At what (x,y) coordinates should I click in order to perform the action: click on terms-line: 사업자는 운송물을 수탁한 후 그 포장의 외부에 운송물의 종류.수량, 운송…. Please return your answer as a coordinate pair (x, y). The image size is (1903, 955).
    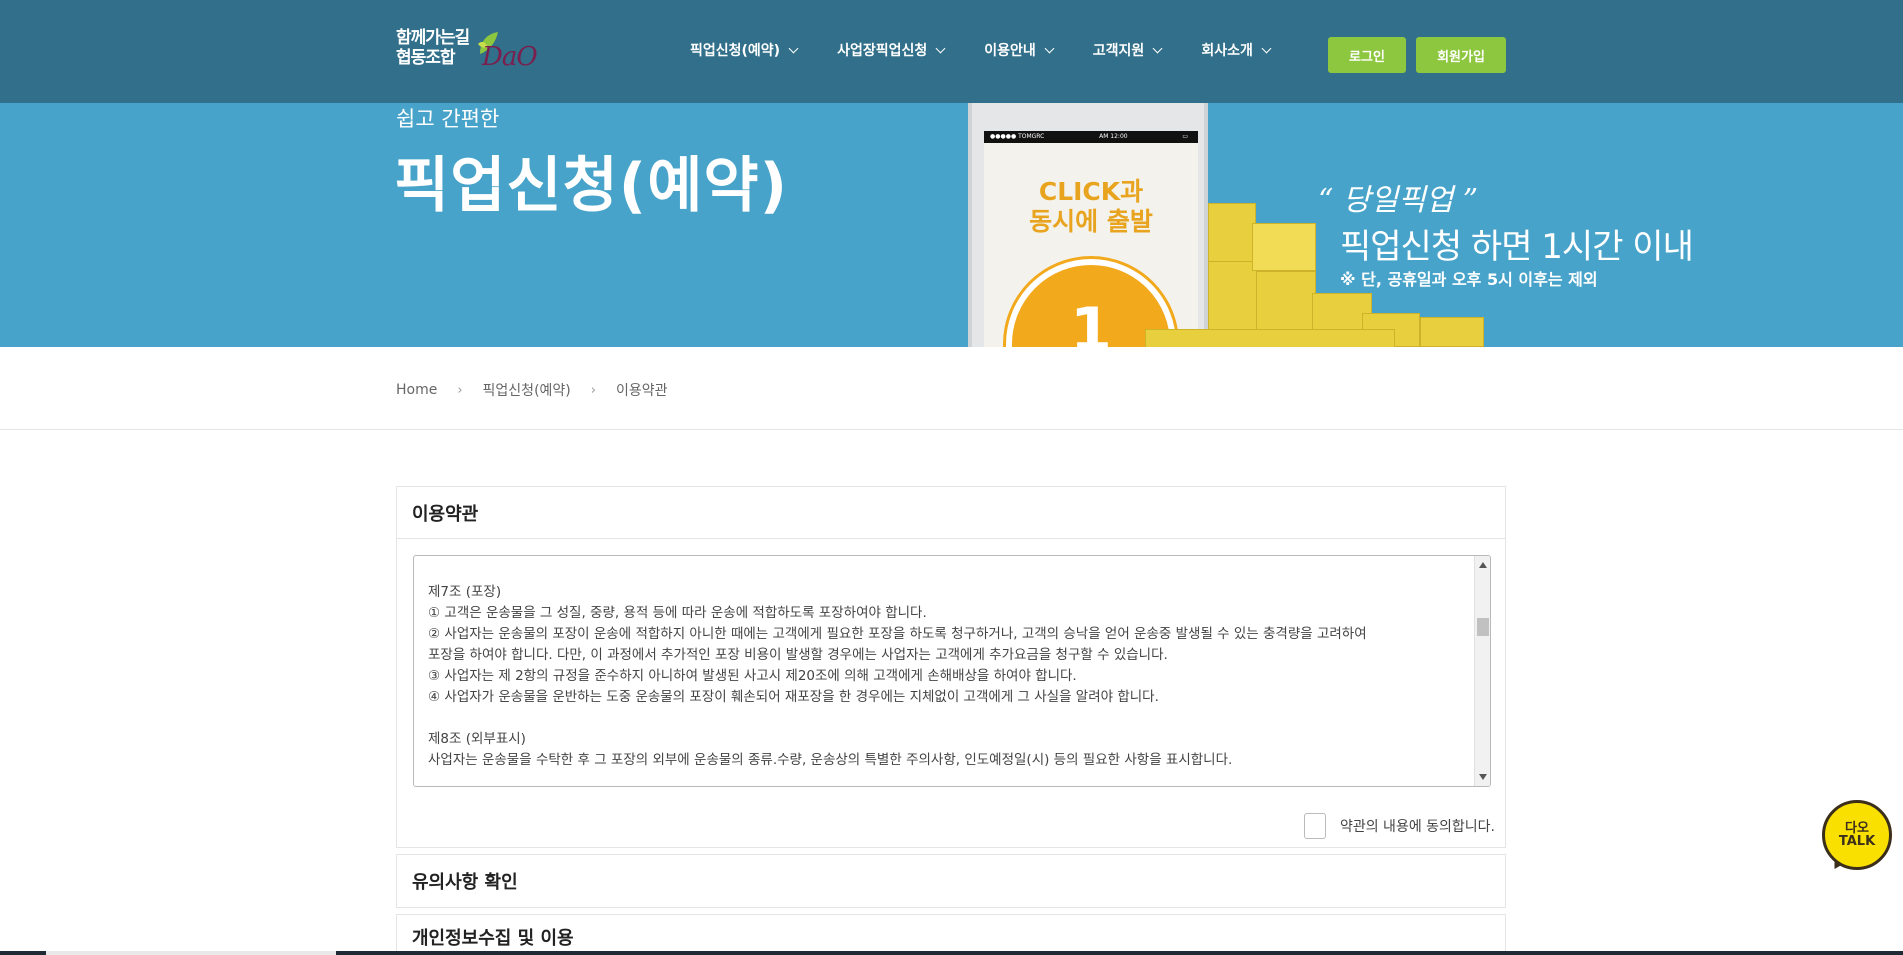
    Looking at the image, I should click on (830, 760).